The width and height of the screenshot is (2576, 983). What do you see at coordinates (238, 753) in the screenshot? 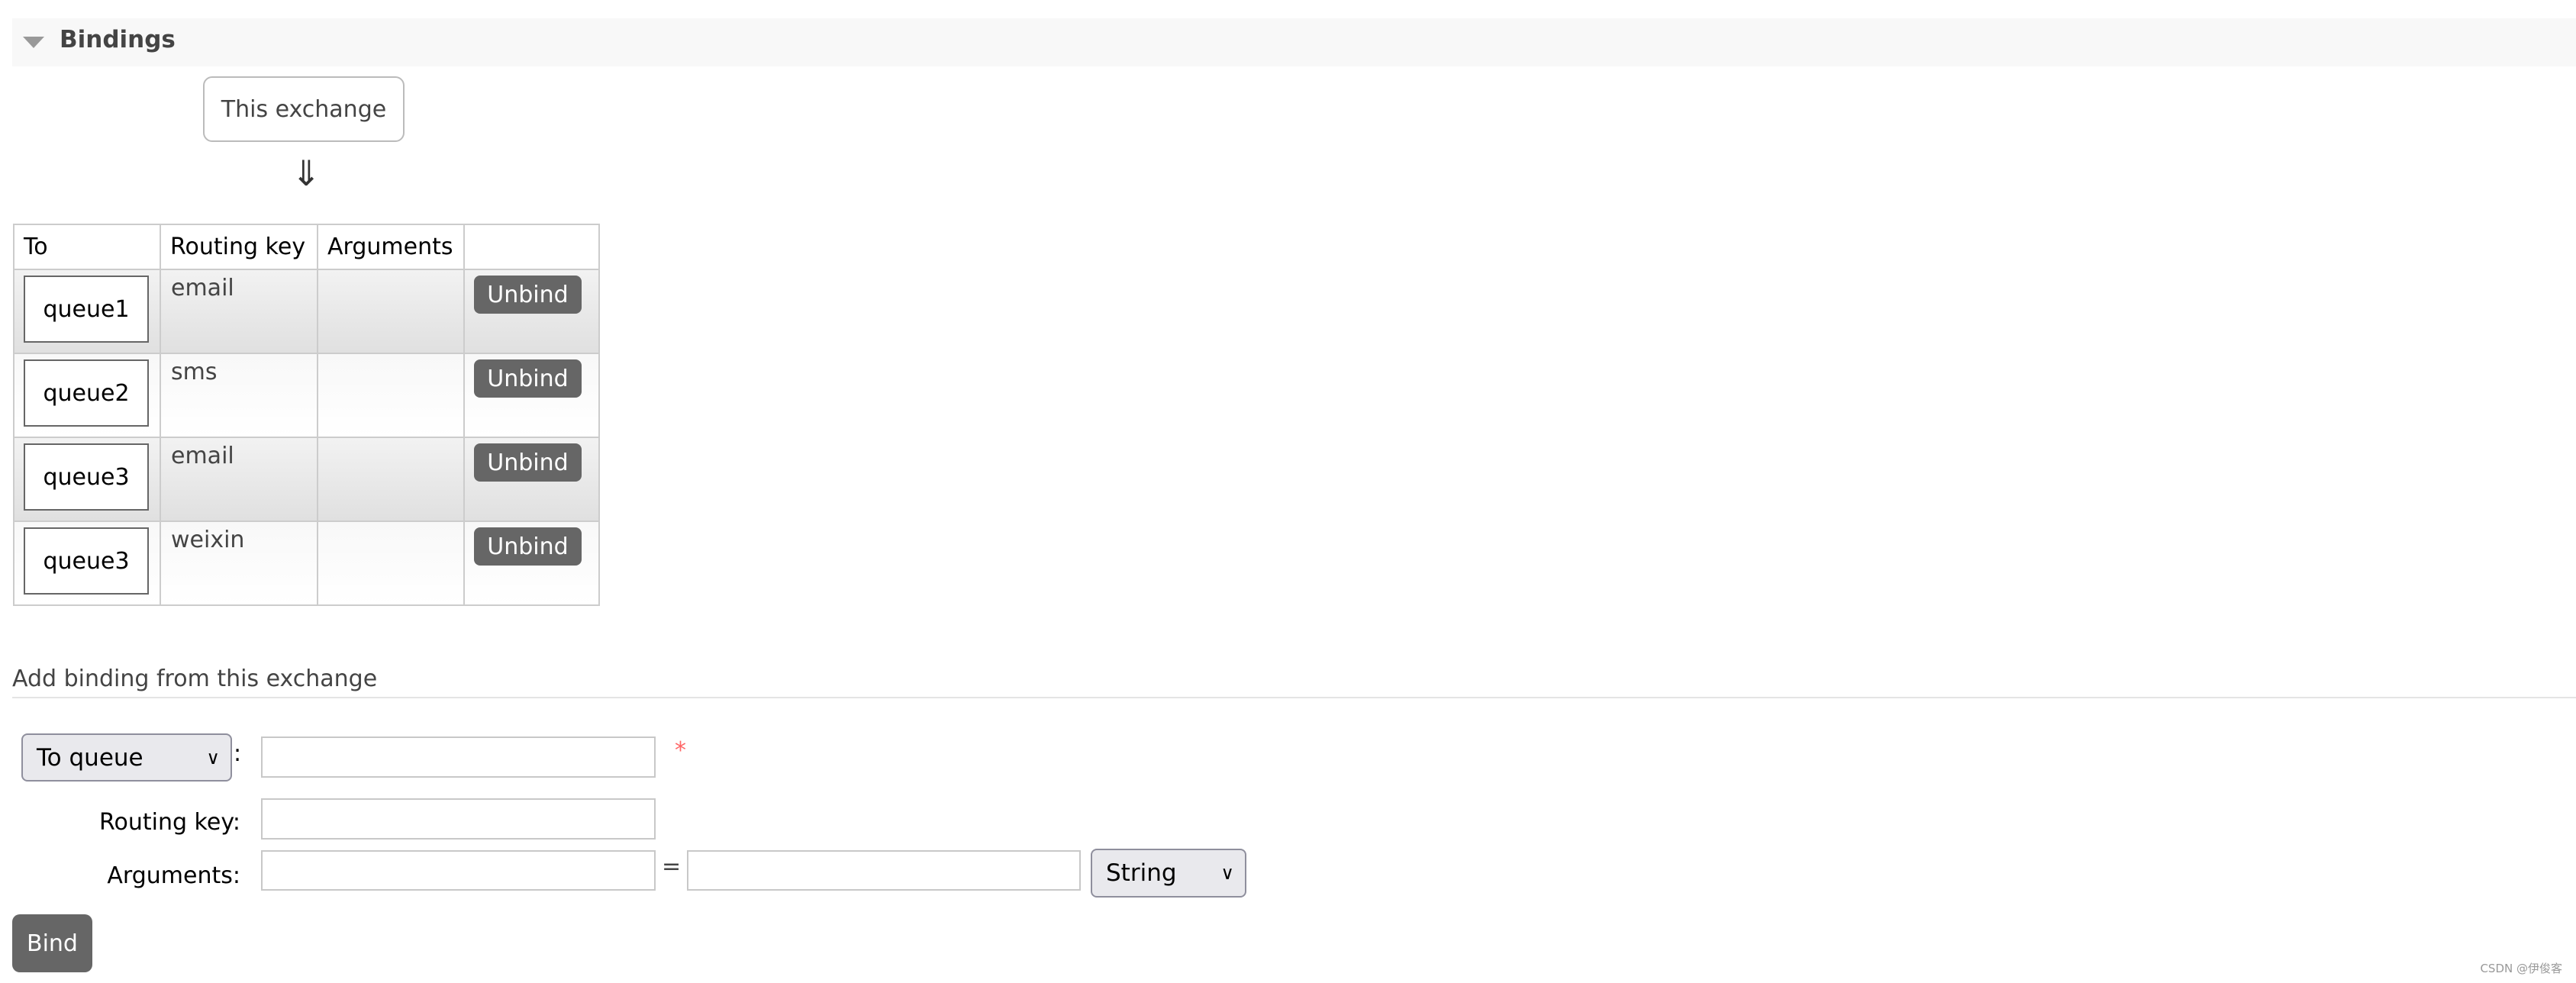
I see `colon: :` at bounding box center [238, 753].